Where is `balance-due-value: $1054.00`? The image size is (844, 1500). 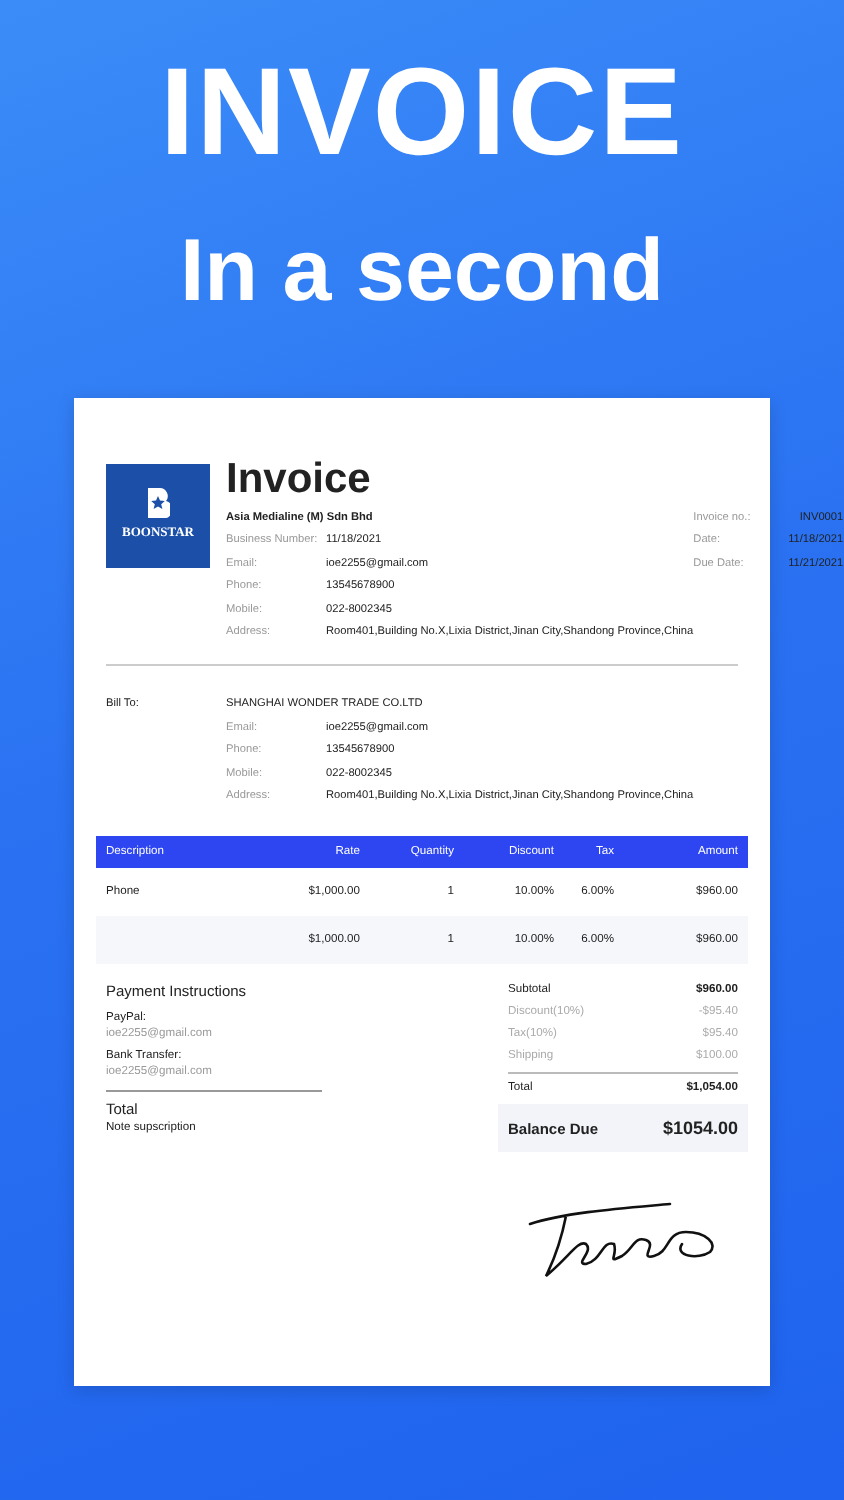 balance-due-value: $1054.00 is located at coordinates (700, 1128).